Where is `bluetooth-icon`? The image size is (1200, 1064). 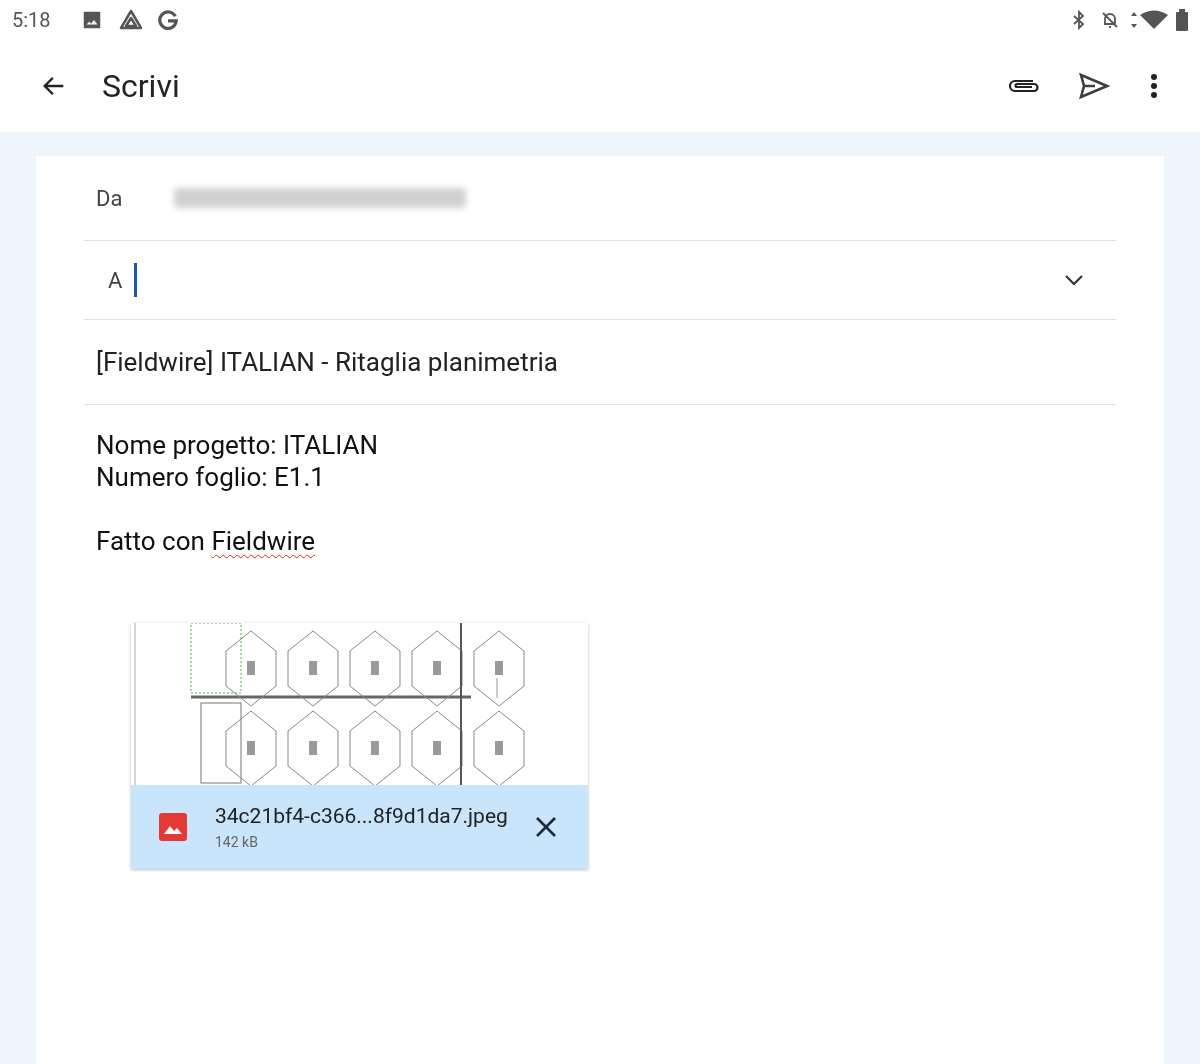 bluetooth-icon is located at coordinates (1079, 20).